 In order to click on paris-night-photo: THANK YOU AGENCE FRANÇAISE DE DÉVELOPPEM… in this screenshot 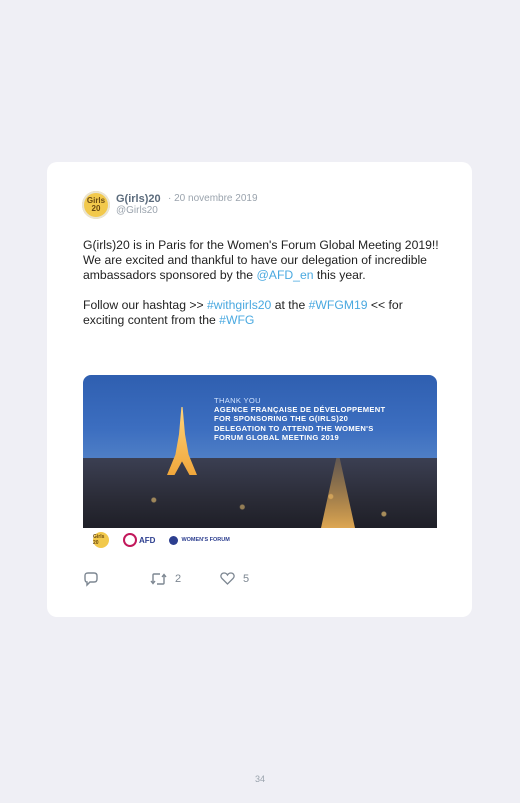, I will do `click(260, 451)`.